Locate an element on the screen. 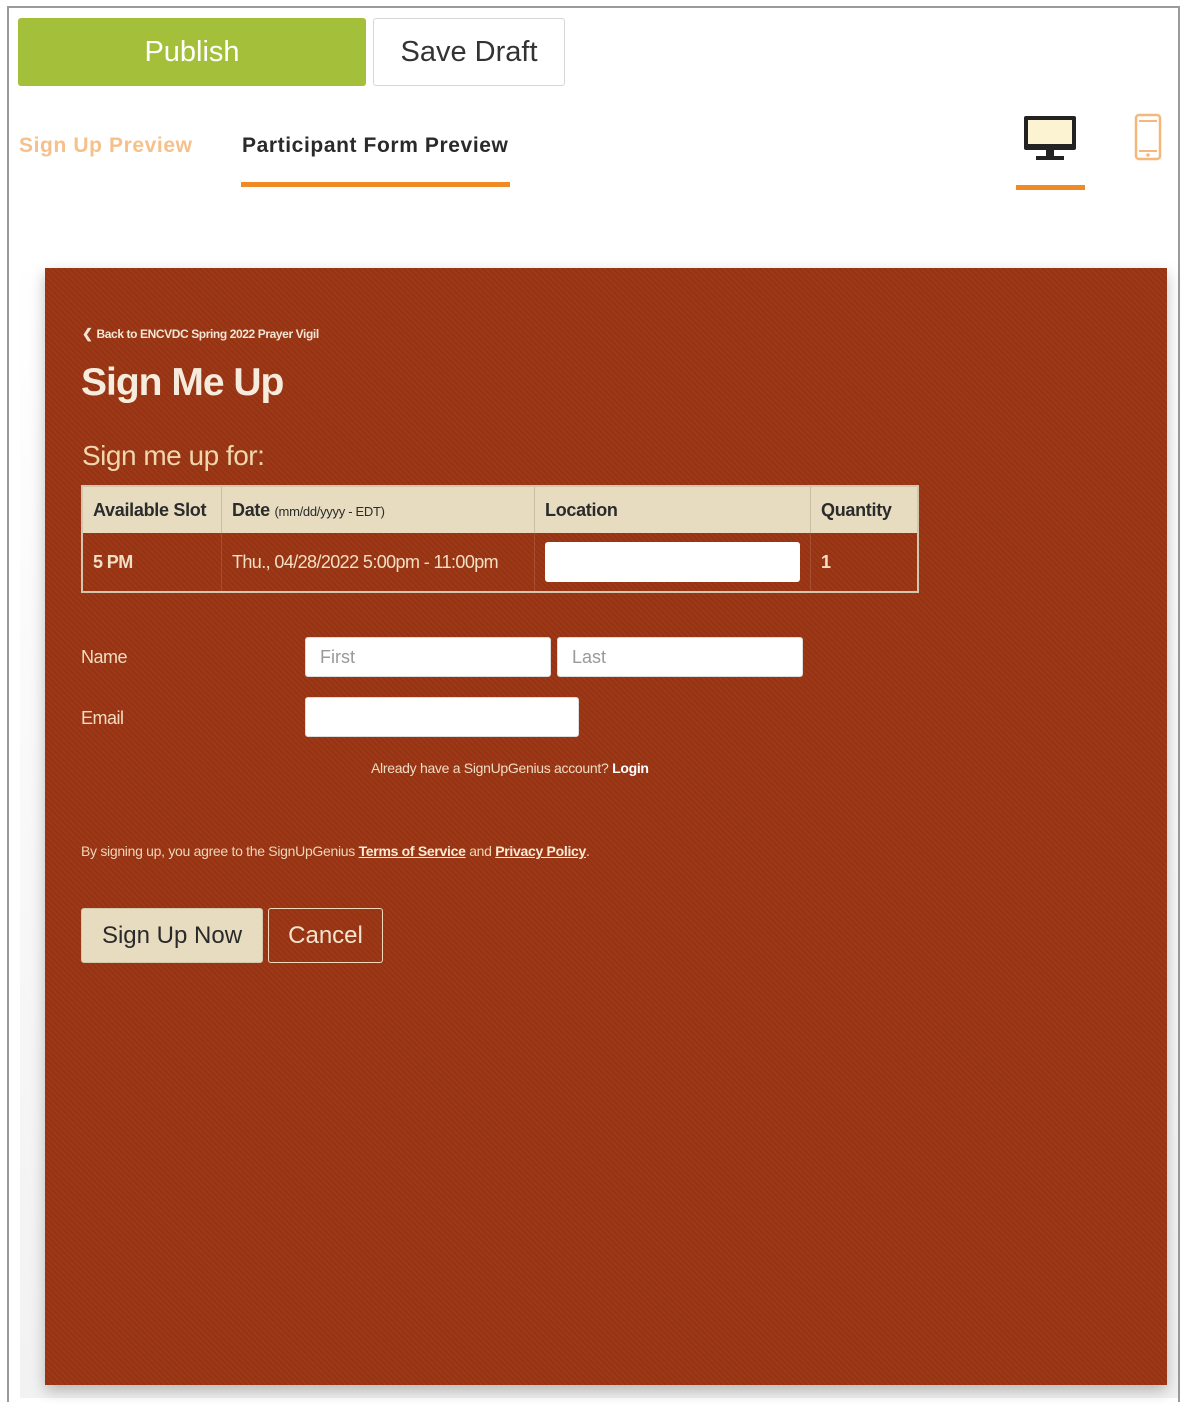 This screenshot has width=1182, height=1404. column-header-date: Date (mm/dd/yyyy - EDT) is located at coordinates (378, 509).